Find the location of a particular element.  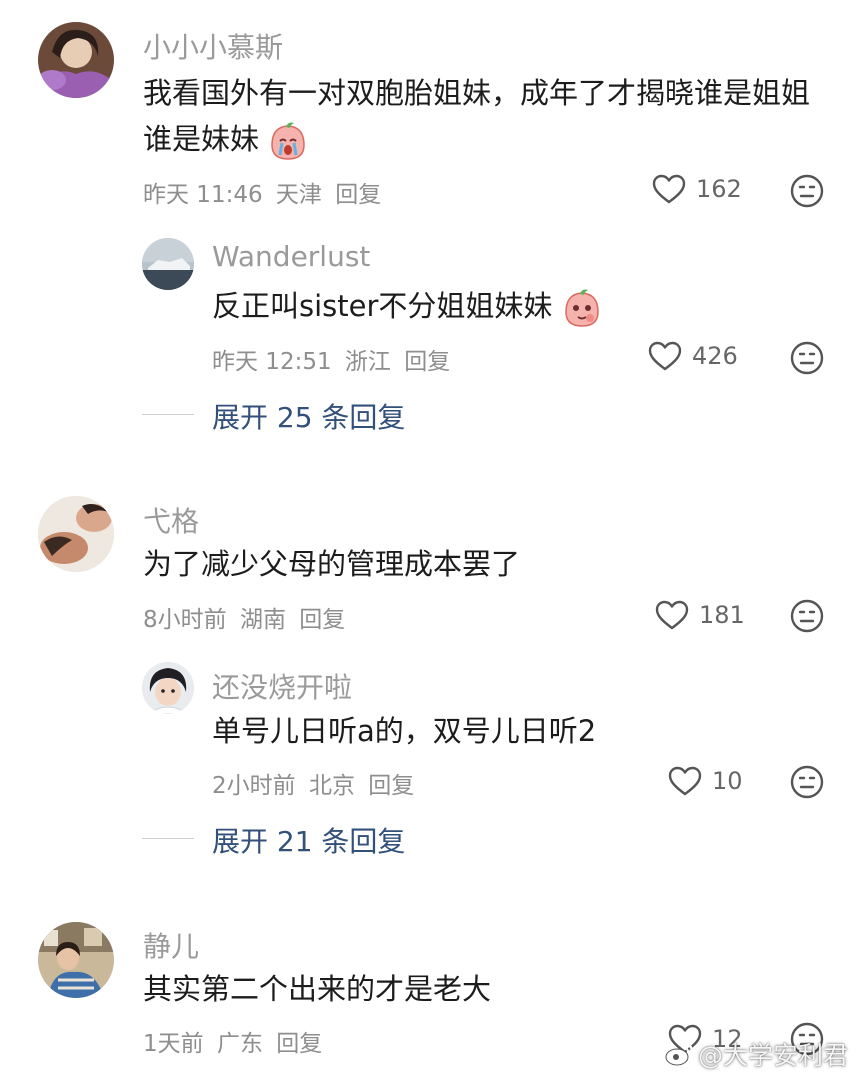

reply-text: 单号儿日听a的，双号儿日听2 is located at coordinates (512, 731).